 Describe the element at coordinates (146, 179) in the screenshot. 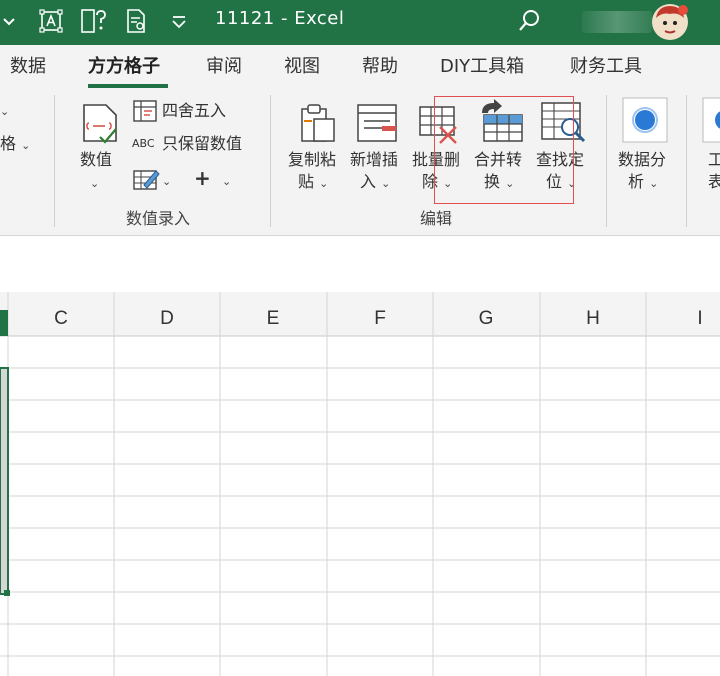

I see `edit-table-icon` at that location.